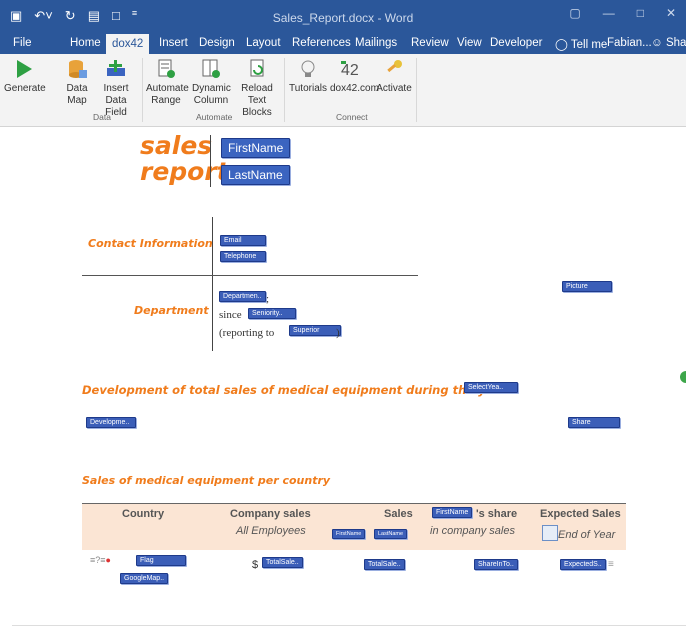 Image resolution: width=686 pixels, height=633 pixels. I want to click on reload-text-blocks-button: Reload Text Blocks, so click(257, 88).